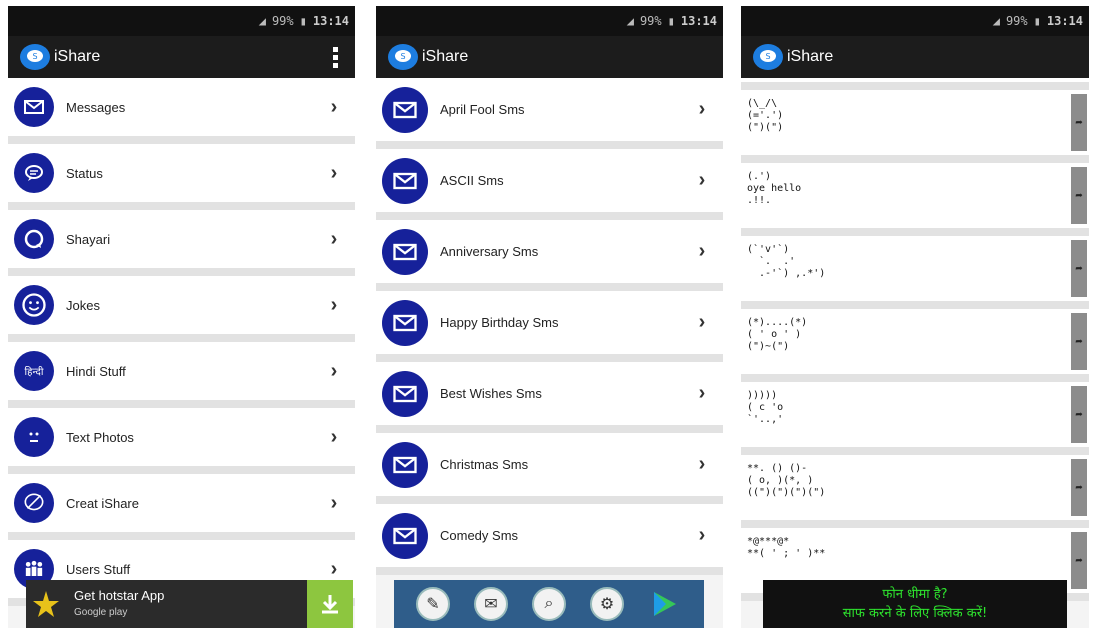 The width and height of the screenshot is (1101, 628). What do you see at coordinates (549, 113) in the screenshot?
I see `category-item: April Fool Sms ›` at bounding box center [549, 113].